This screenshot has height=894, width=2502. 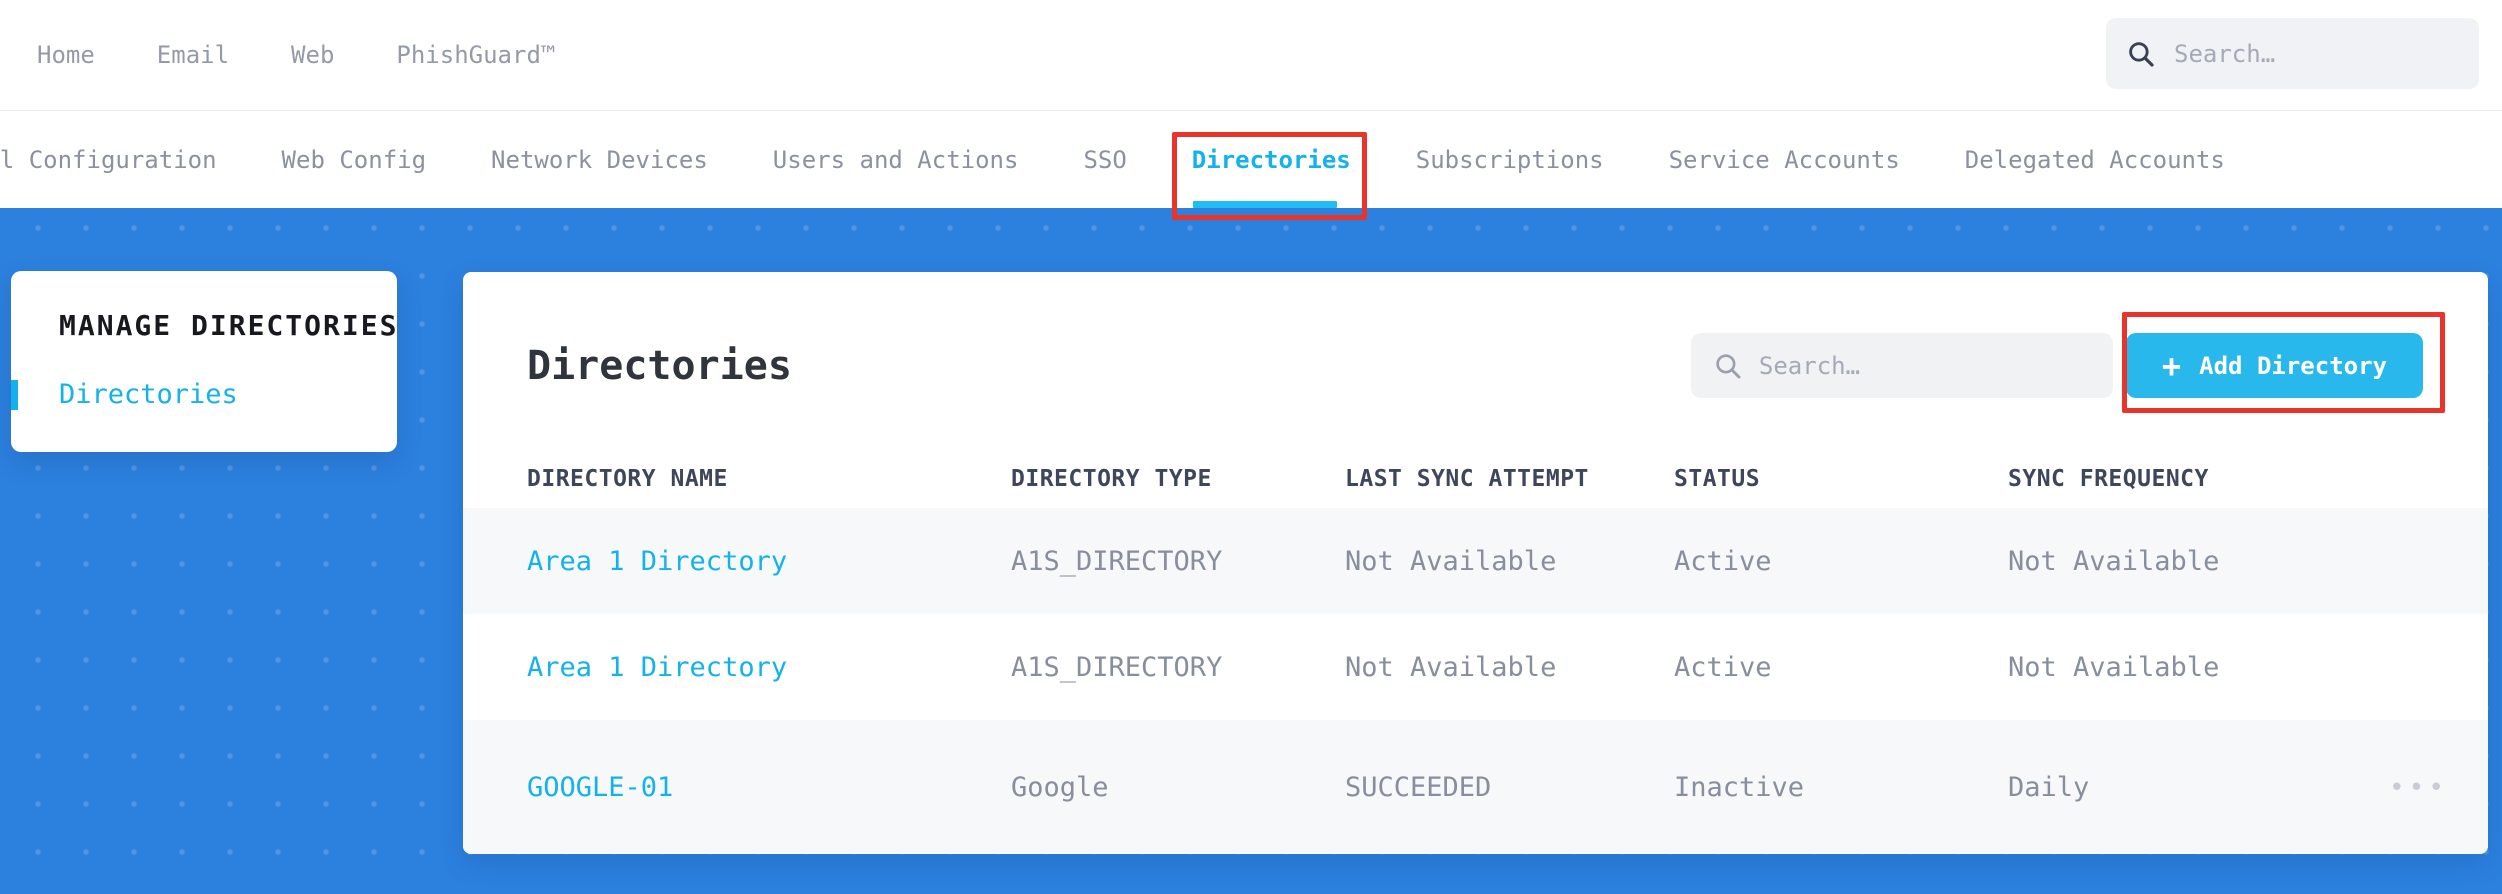 What do you see at coordinates (2293, 365) in the screenshot?
I see `add-directory-button-label: Add Directory` at bounding box center [2293, 365].